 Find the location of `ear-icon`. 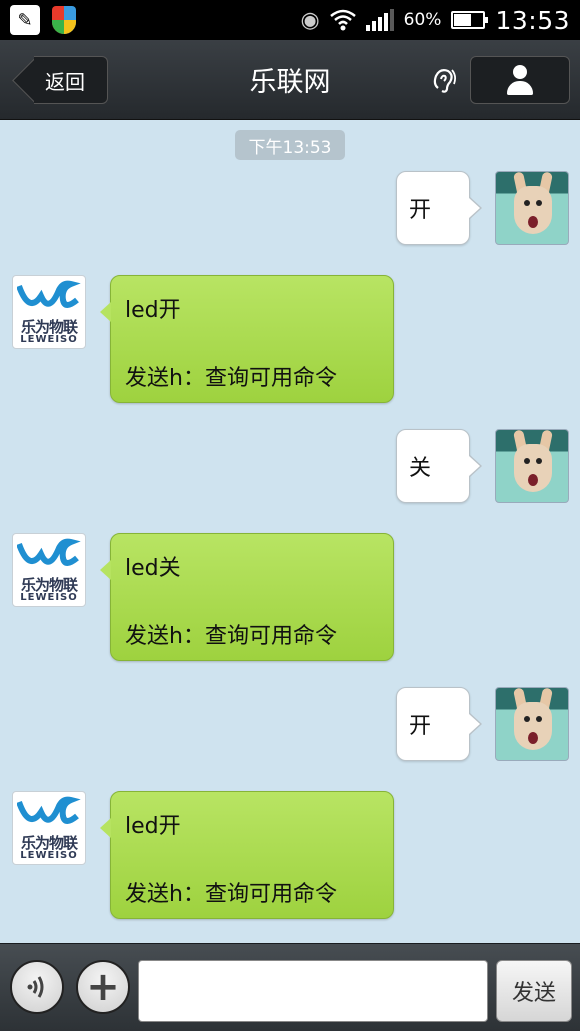

ear-icon is located at coordinates (444, 80).